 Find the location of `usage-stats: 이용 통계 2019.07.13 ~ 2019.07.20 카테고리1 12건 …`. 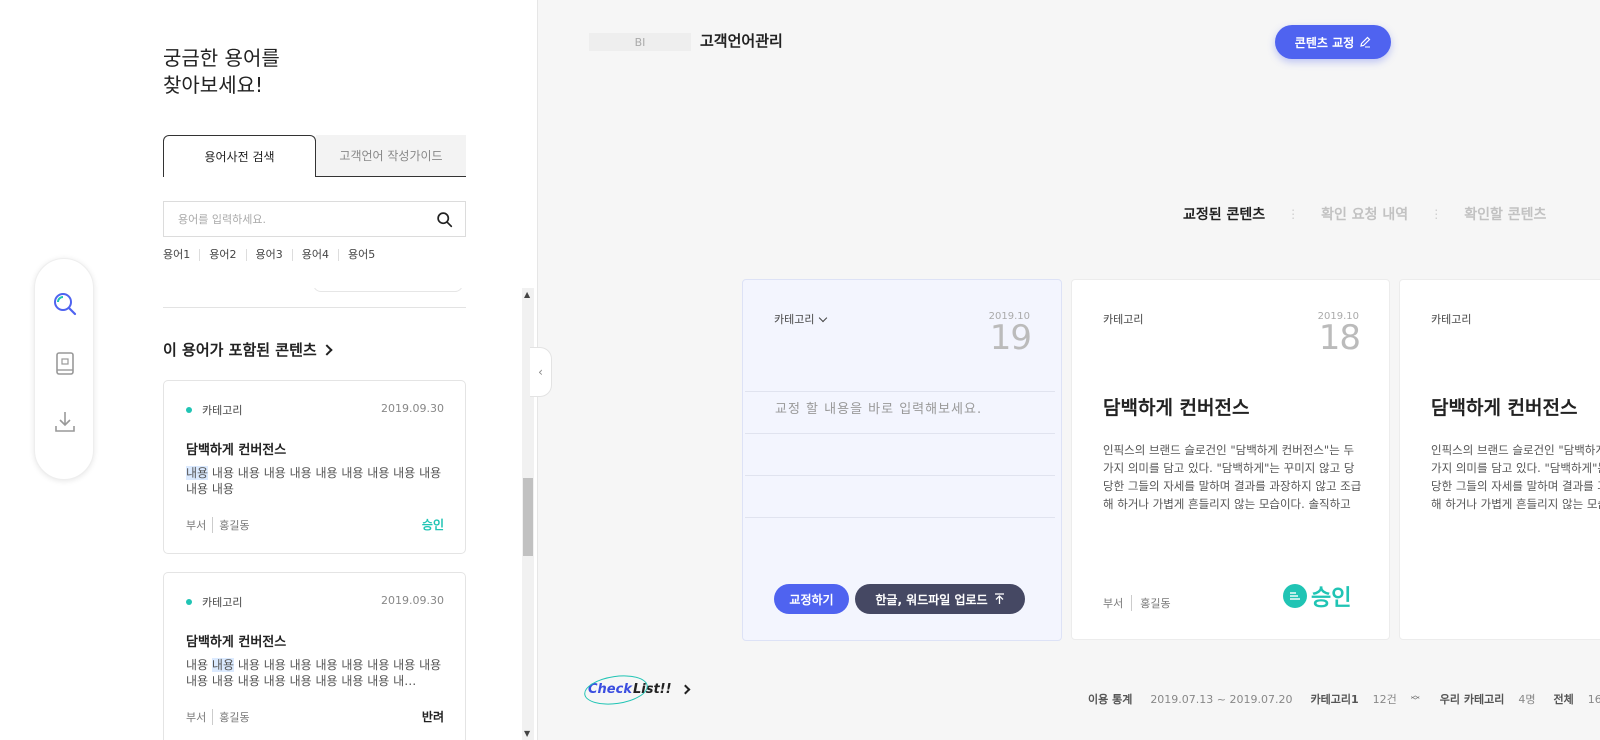

usage-stats: 이용 통계 2019.07.13 ~ 2019.07.20 카테고리1 12건 … is located at coordinates (1344, 699).